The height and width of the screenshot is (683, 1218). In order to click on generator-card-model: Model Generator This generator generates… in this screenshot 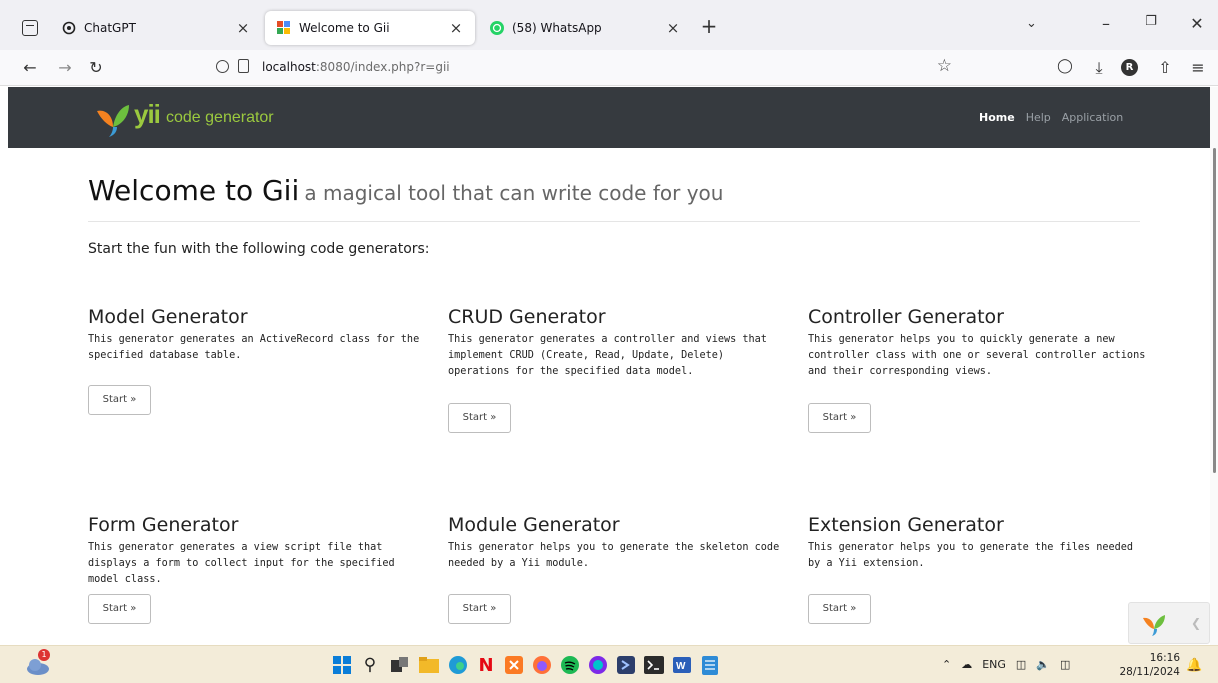, I will do `click(258, 360)`.